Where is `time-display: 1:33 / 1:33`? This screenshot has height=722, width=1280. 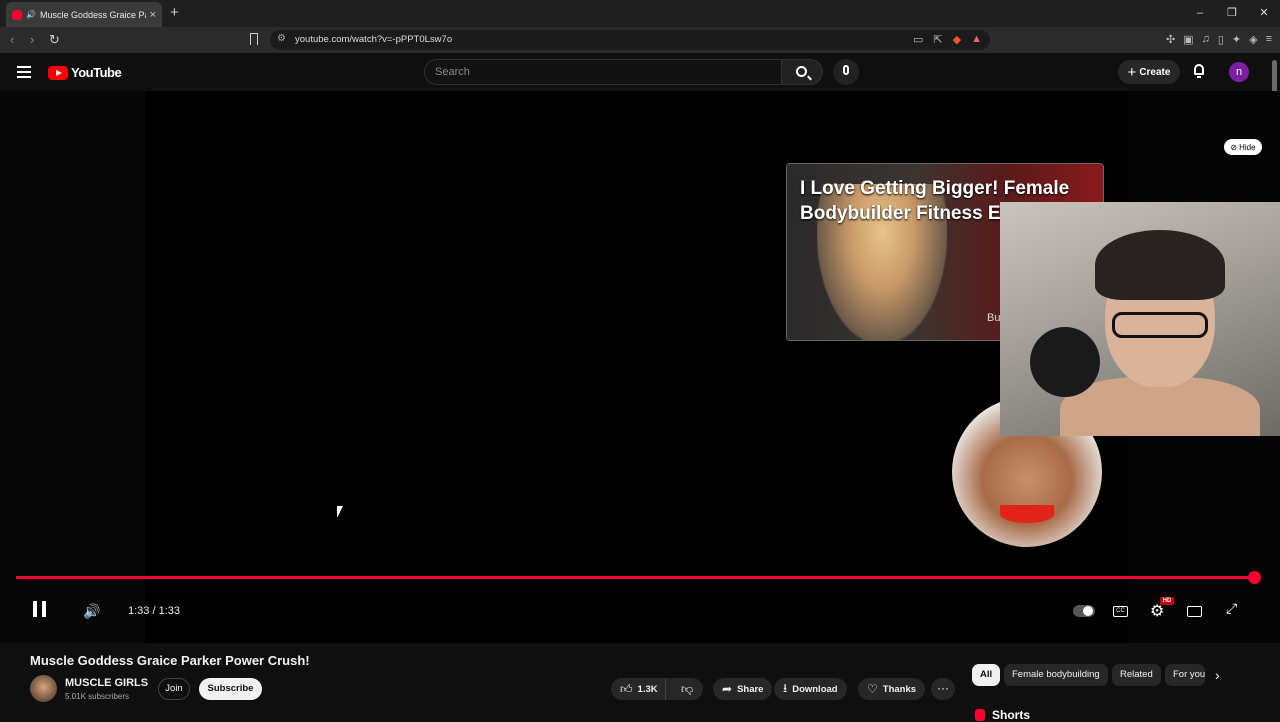
time-display: 1:33 / 1:33 is located at coordinates (154, 611).